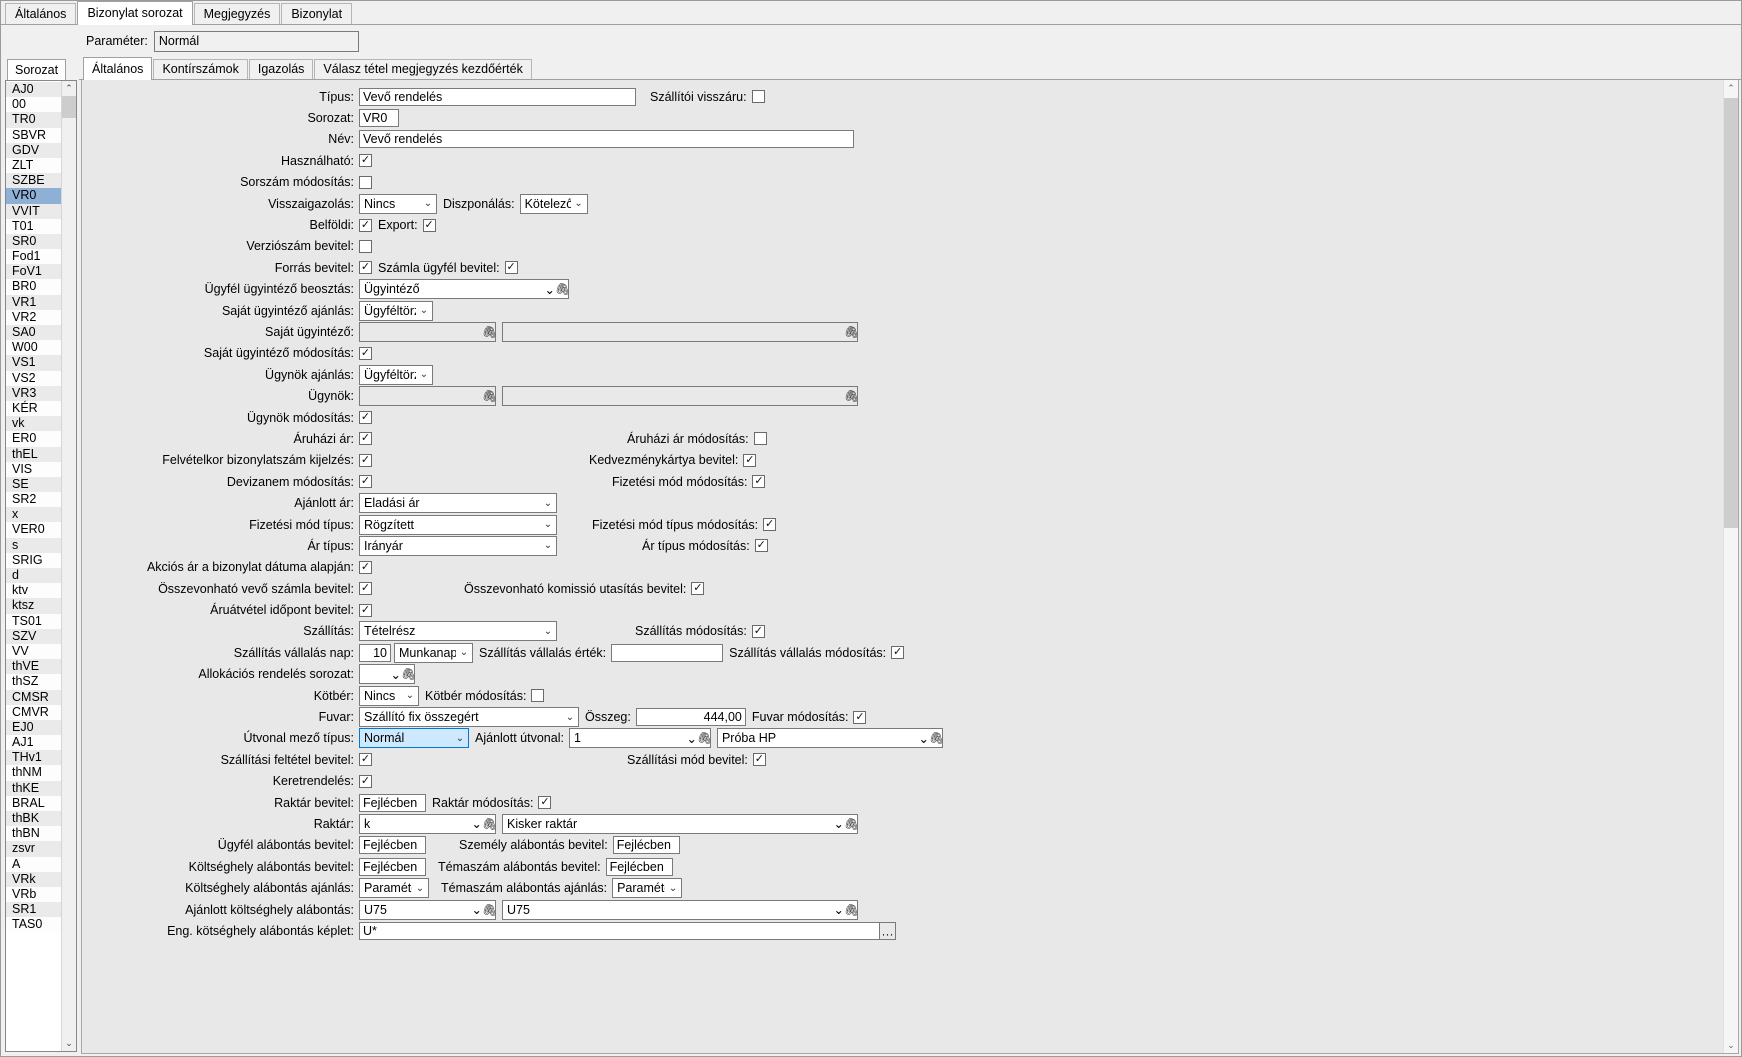  What do you see at coordinates (1731, 782) in the screenshot?
I see `form-scrollbar-track` at bounding box center [1731, 782].